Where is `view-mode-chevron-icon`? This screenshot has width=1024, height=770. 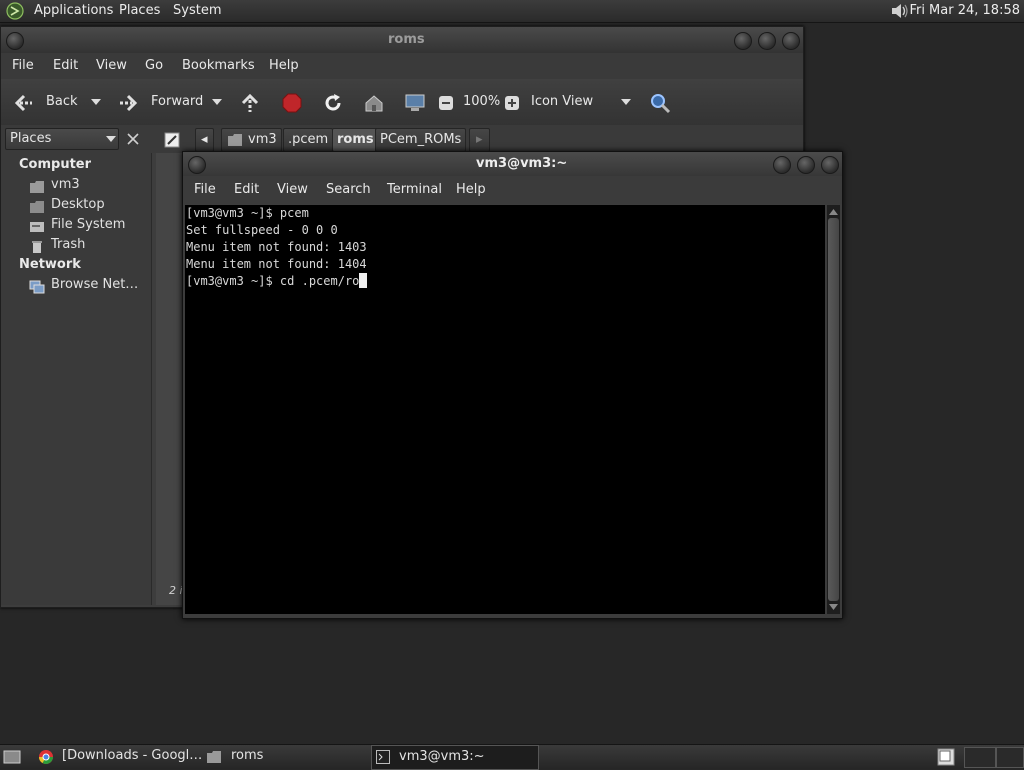 view-mode-chevron-icon is located at coordinates (626, 102).